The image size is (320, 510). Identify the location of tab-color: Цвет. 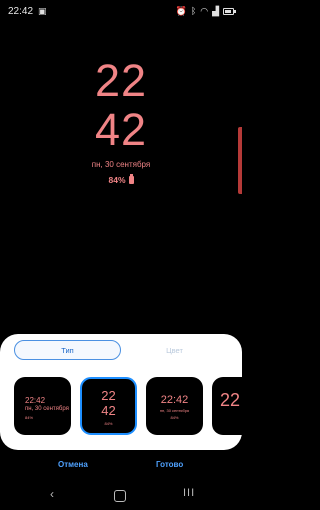
(174, 350).